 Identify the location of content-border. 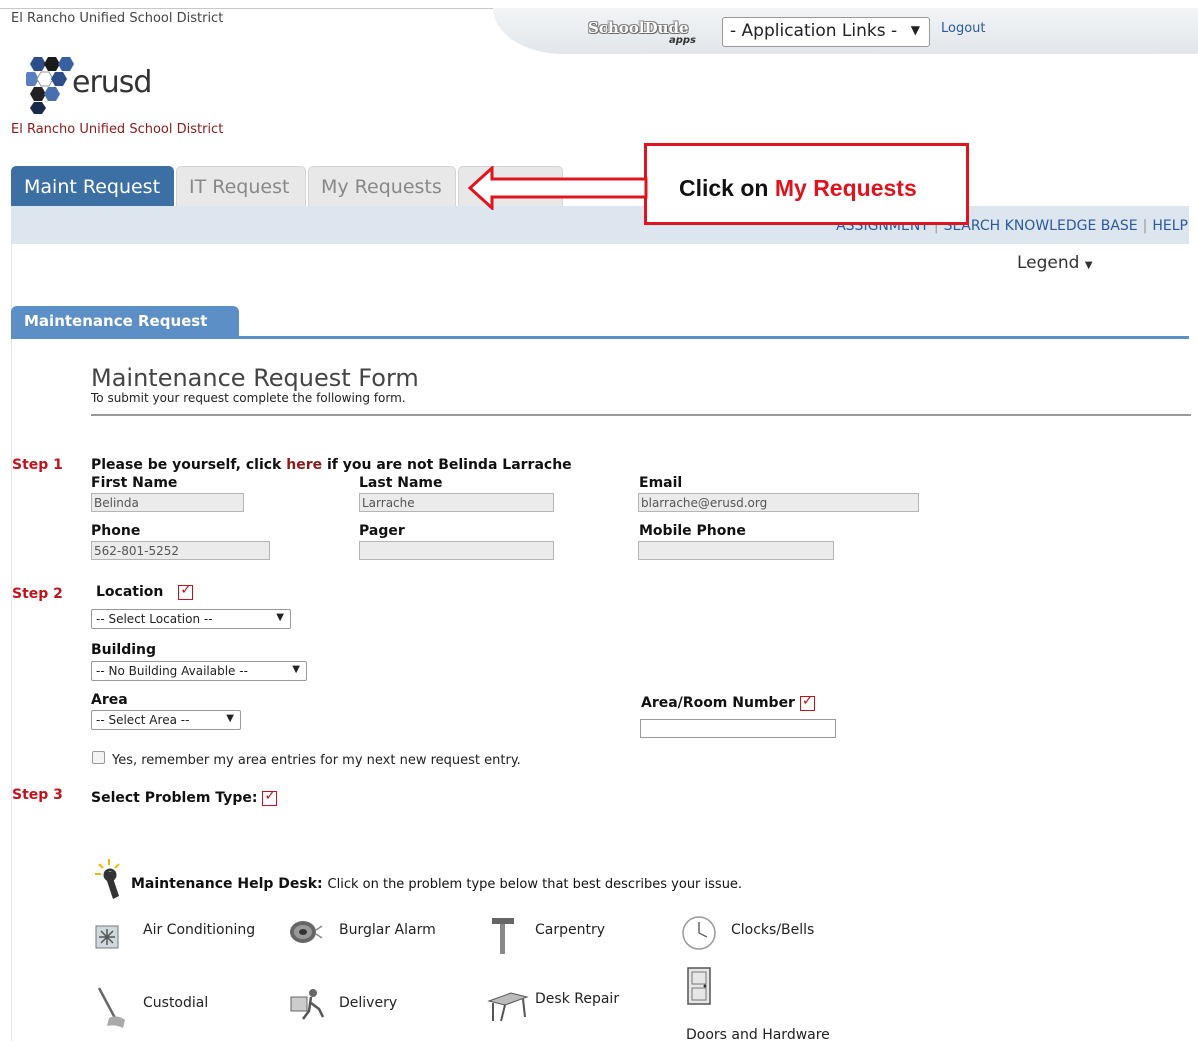
(11, 642).